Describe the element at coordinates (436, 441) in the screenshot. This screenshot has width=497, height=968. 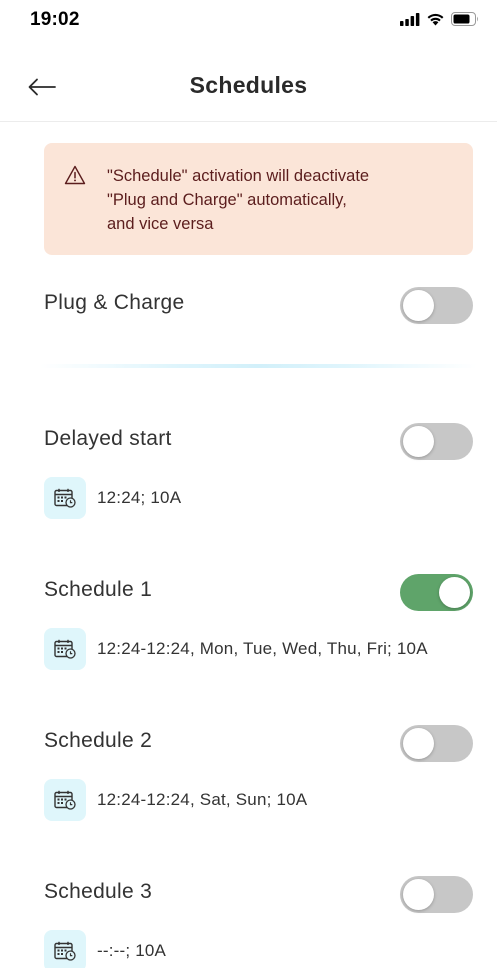
I see `delayed-start-toggle` at that location.